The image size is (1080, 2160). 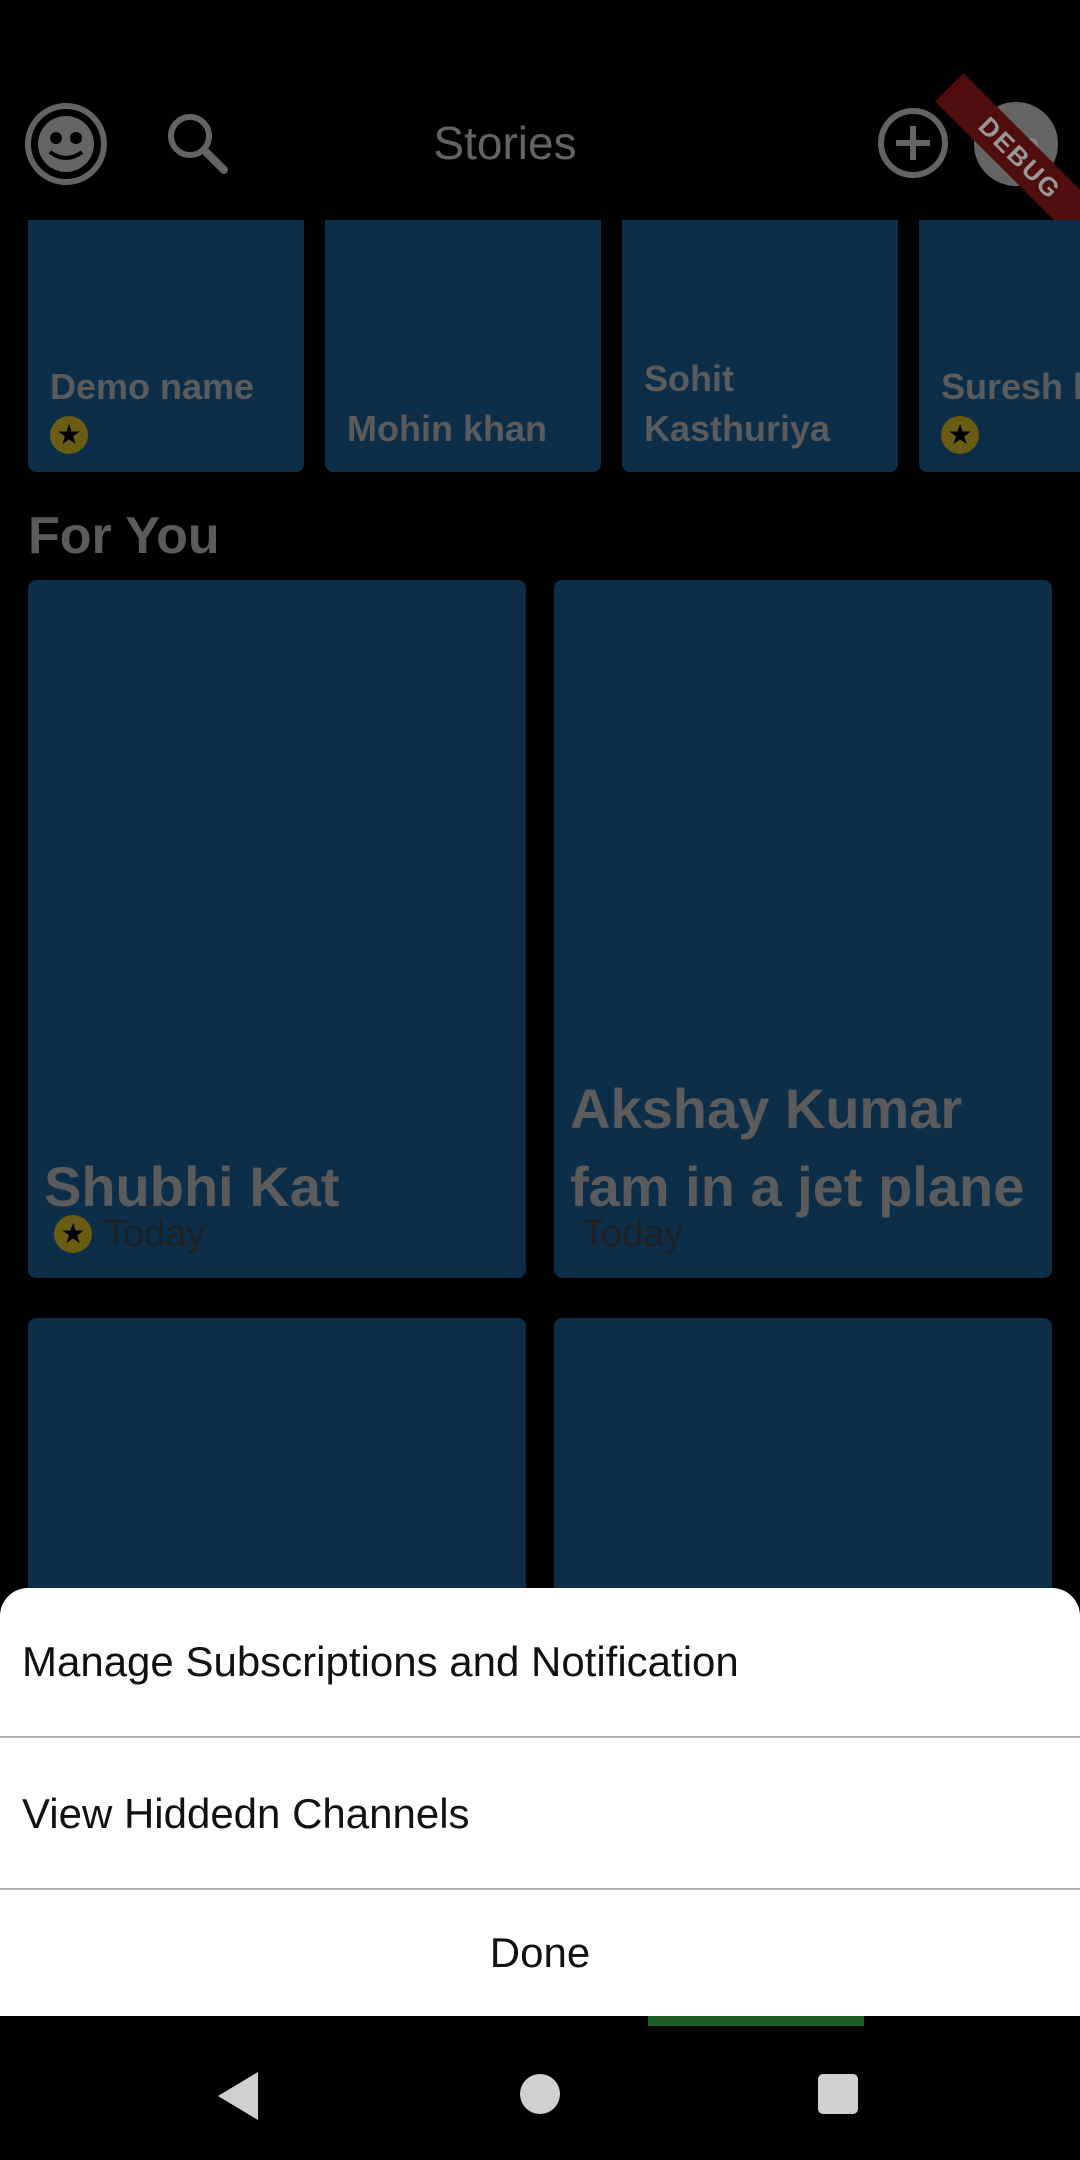 What do you see at coordinates (540, 1953) in the screenshot?
I see `done-button: Done` at bounding box center [540, 1953].